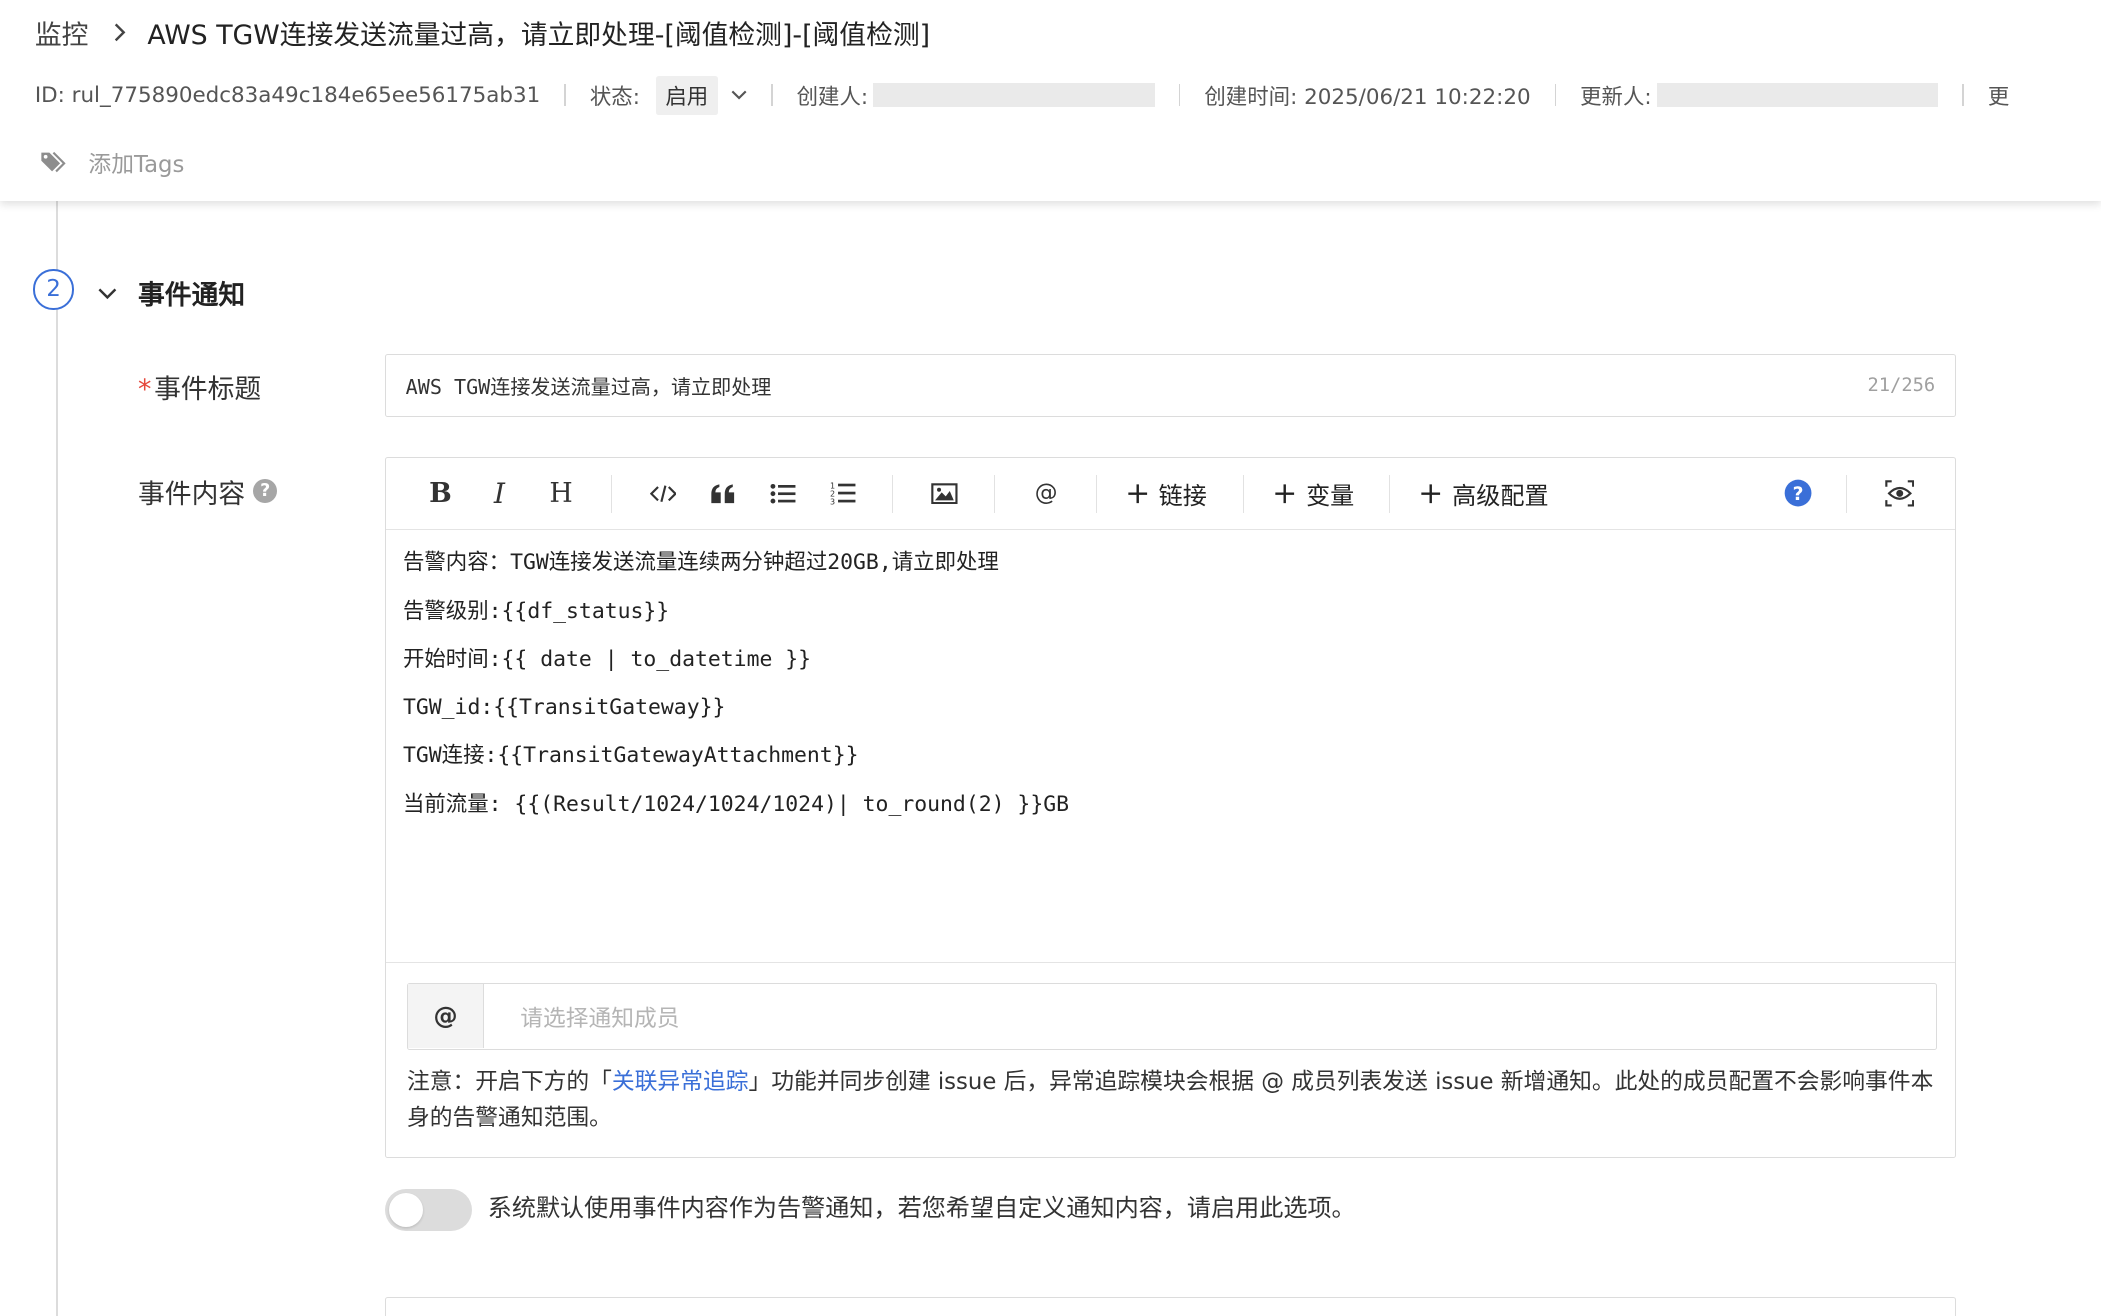 This screenshot has width=2101, height=1316. Describe the element at coordinates (145, 390) in the screenshot. I see `required-mark: *` at that location.